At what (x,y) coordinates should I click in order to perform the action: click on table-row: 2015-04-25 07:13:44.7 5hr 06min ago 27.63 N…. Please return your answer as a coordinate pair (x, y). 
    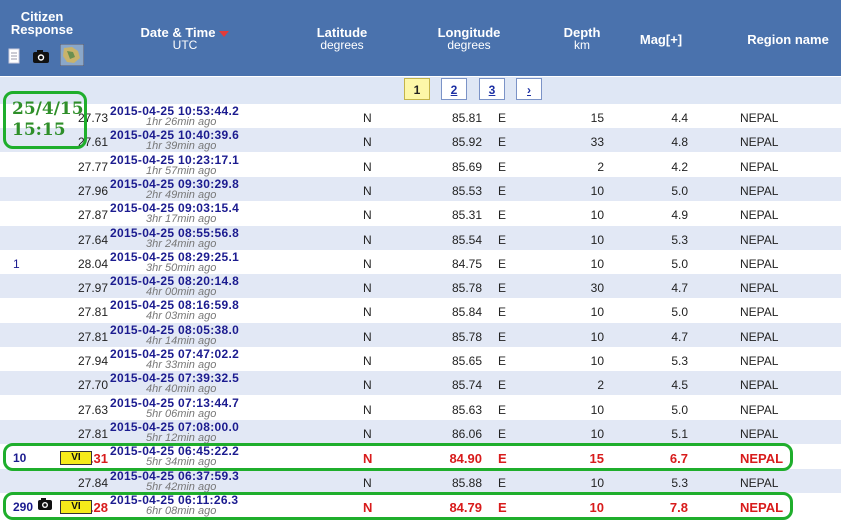
    Looking at the image, I should click on (420, 408).